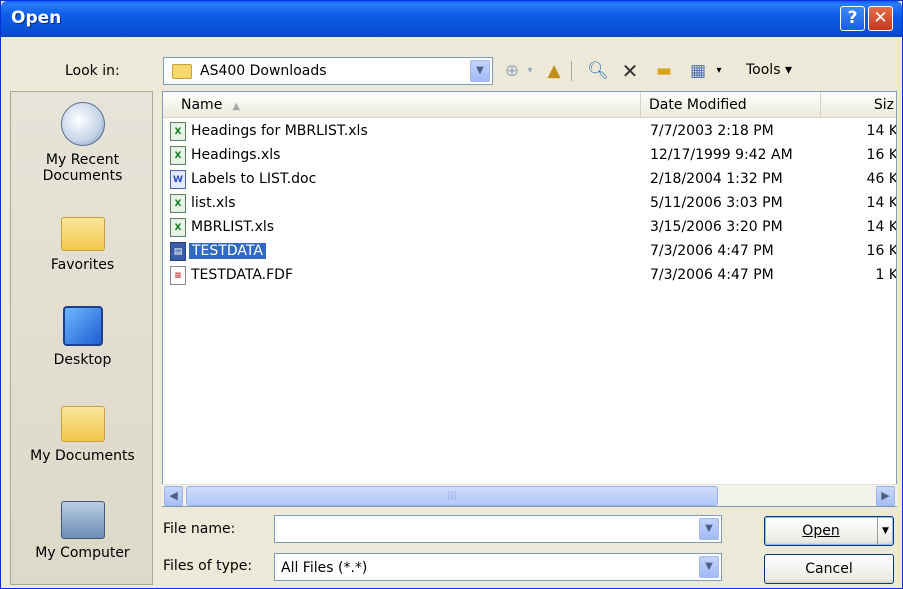  What do you see at coordinates (530, 156) in the screenshot?
I see `list-item: X Headings.xls 12/17/1999 9:42 AM 16 K` at bounding box center [530, 156].